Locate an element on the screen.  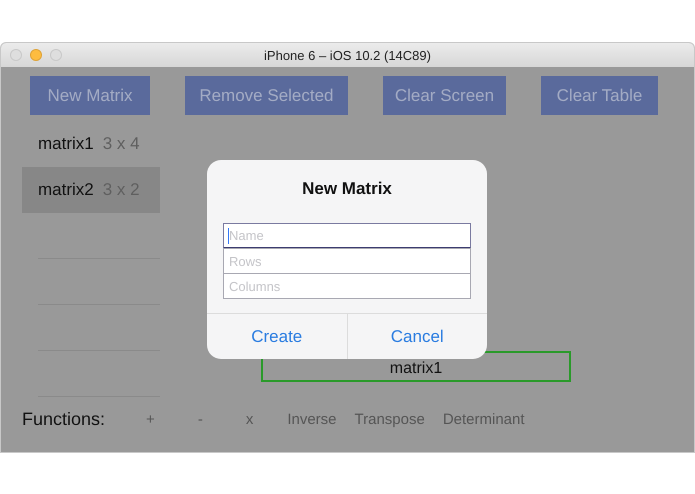
text-cursor is located at coordinates (228, 236).